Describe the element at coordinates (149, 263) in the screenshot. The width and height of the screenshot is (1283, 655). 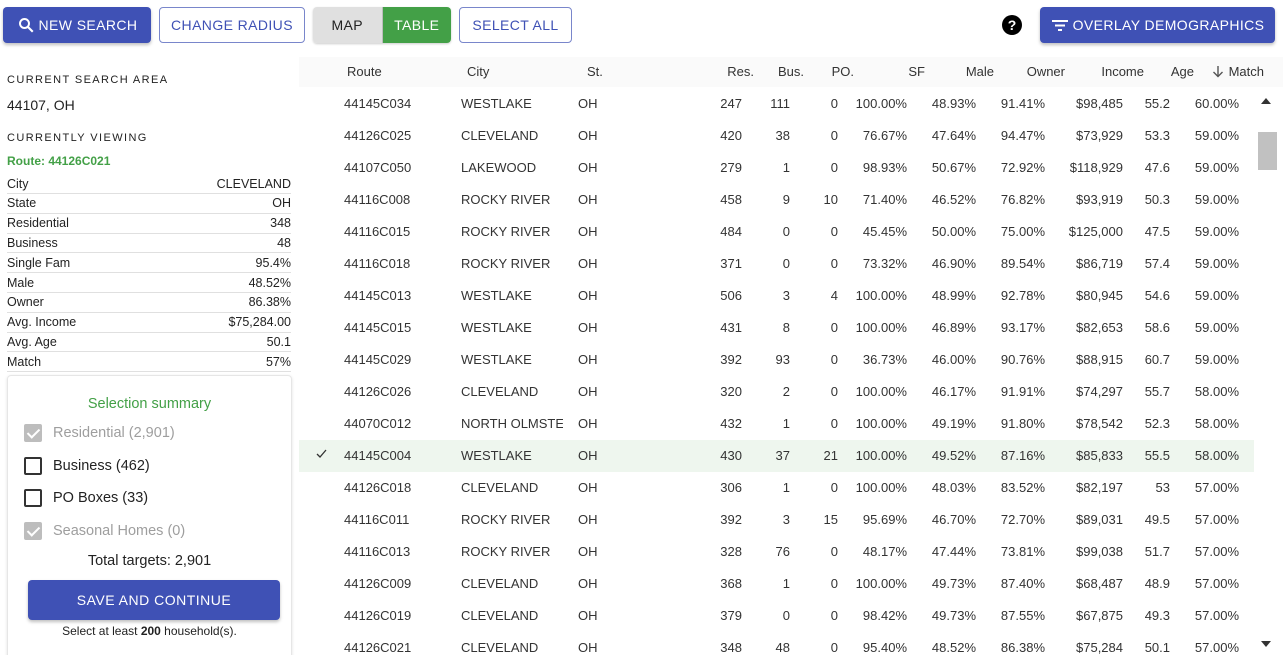
I see `detail-row: Single Fam 95.4%` at that location.